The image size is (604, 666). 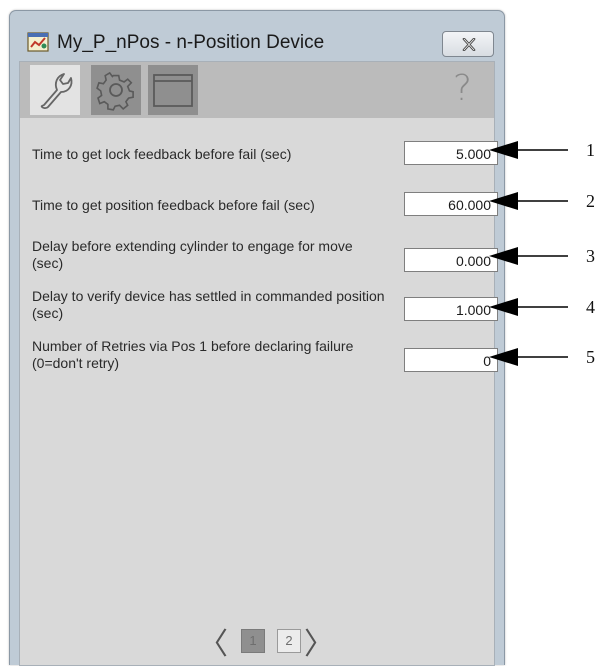 I want to click on callout-number-4: 4, so click(x=590, y=307).